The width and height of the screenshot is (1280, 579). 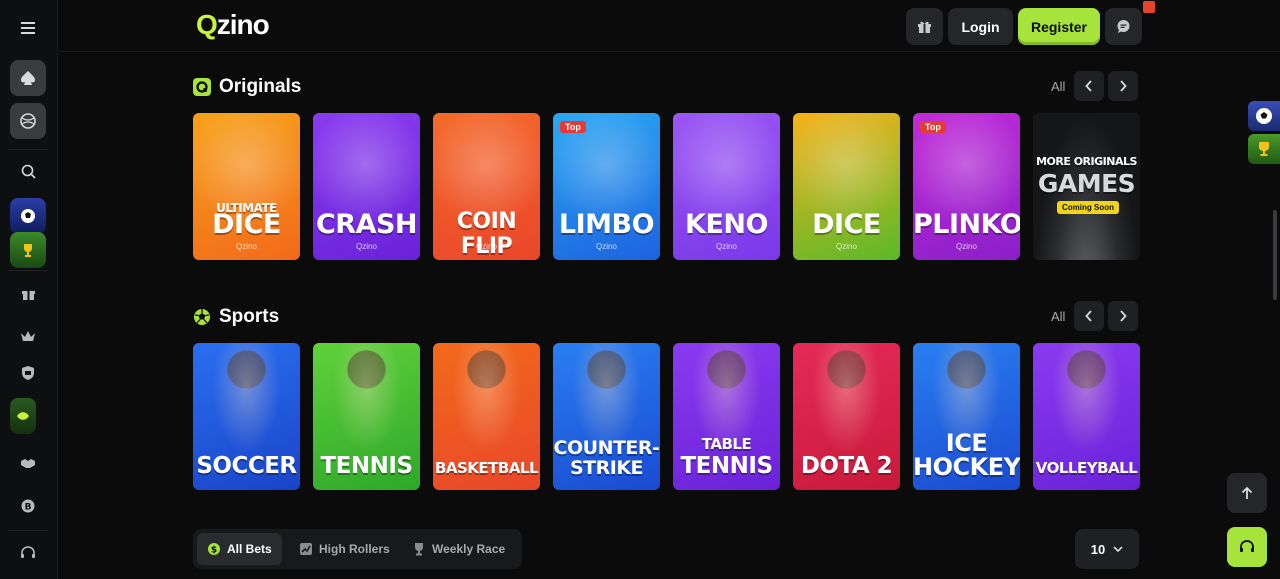 I want to click on originals-all-link: All, so click(x=1058, y=86).